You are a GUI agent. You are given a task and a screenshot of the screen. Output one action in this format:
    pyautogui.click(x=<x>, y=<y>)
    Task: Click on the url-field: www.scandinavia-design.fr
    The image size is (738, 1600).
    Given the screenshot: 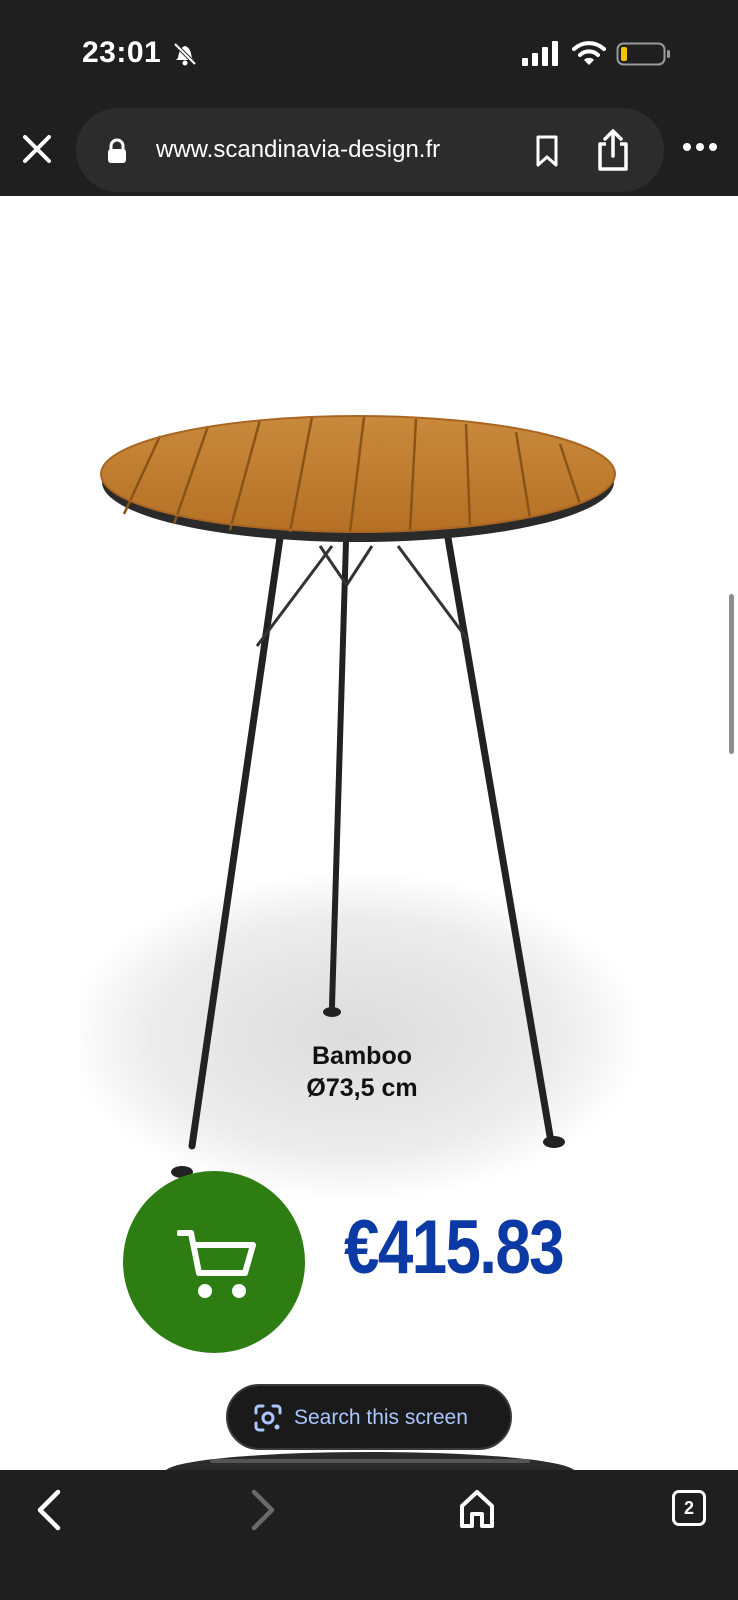 What is the action you would take?
    pyautogui.click(x=370, y=150)
    